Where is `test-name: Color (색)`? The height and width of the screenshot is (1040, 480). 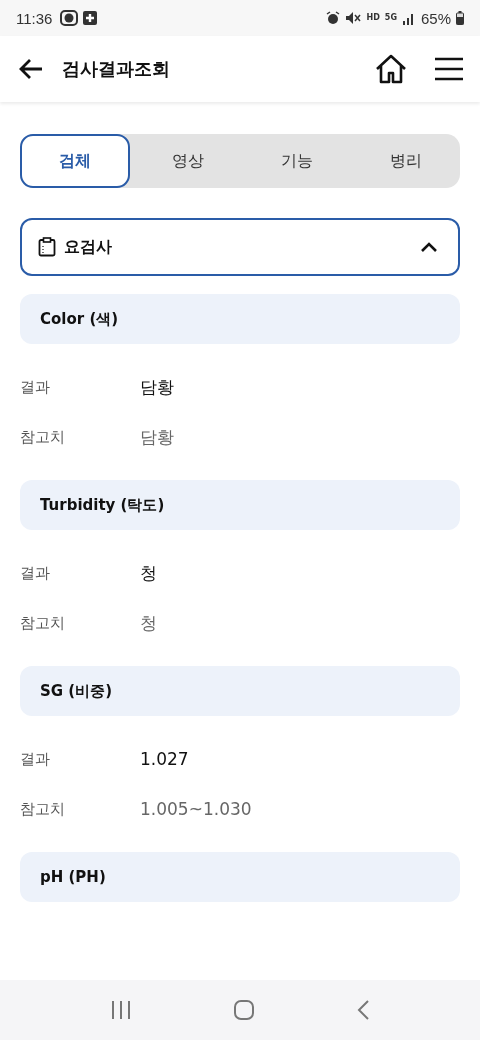 test-name: Color (색) is located at coordinates (240, 319).